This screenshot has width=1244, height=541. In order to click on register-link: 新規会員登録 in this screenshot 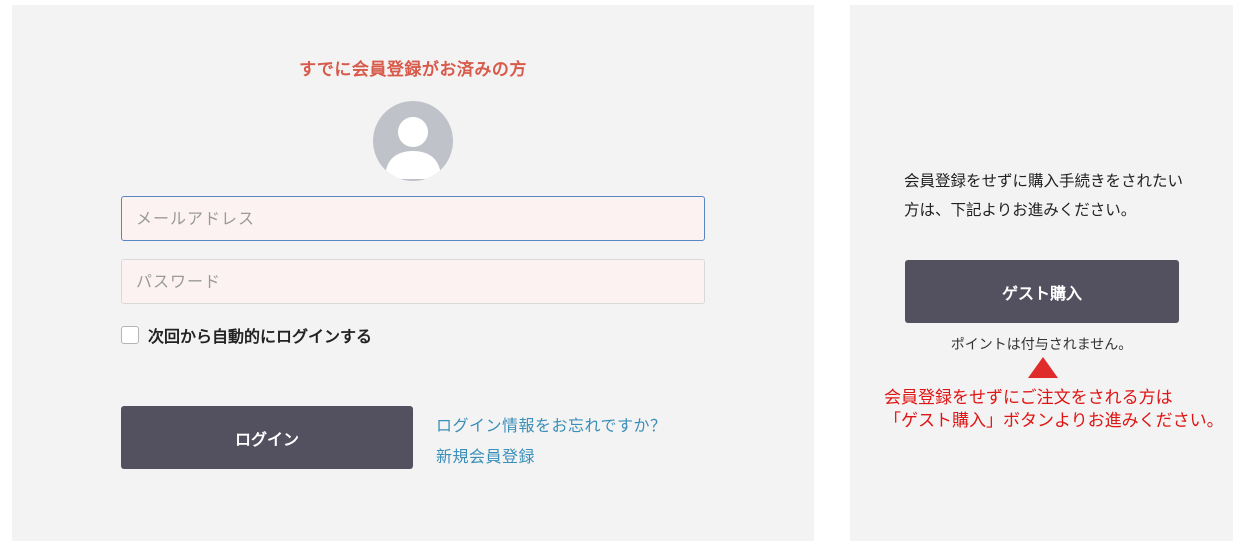, I will do `click(485, 455)`.